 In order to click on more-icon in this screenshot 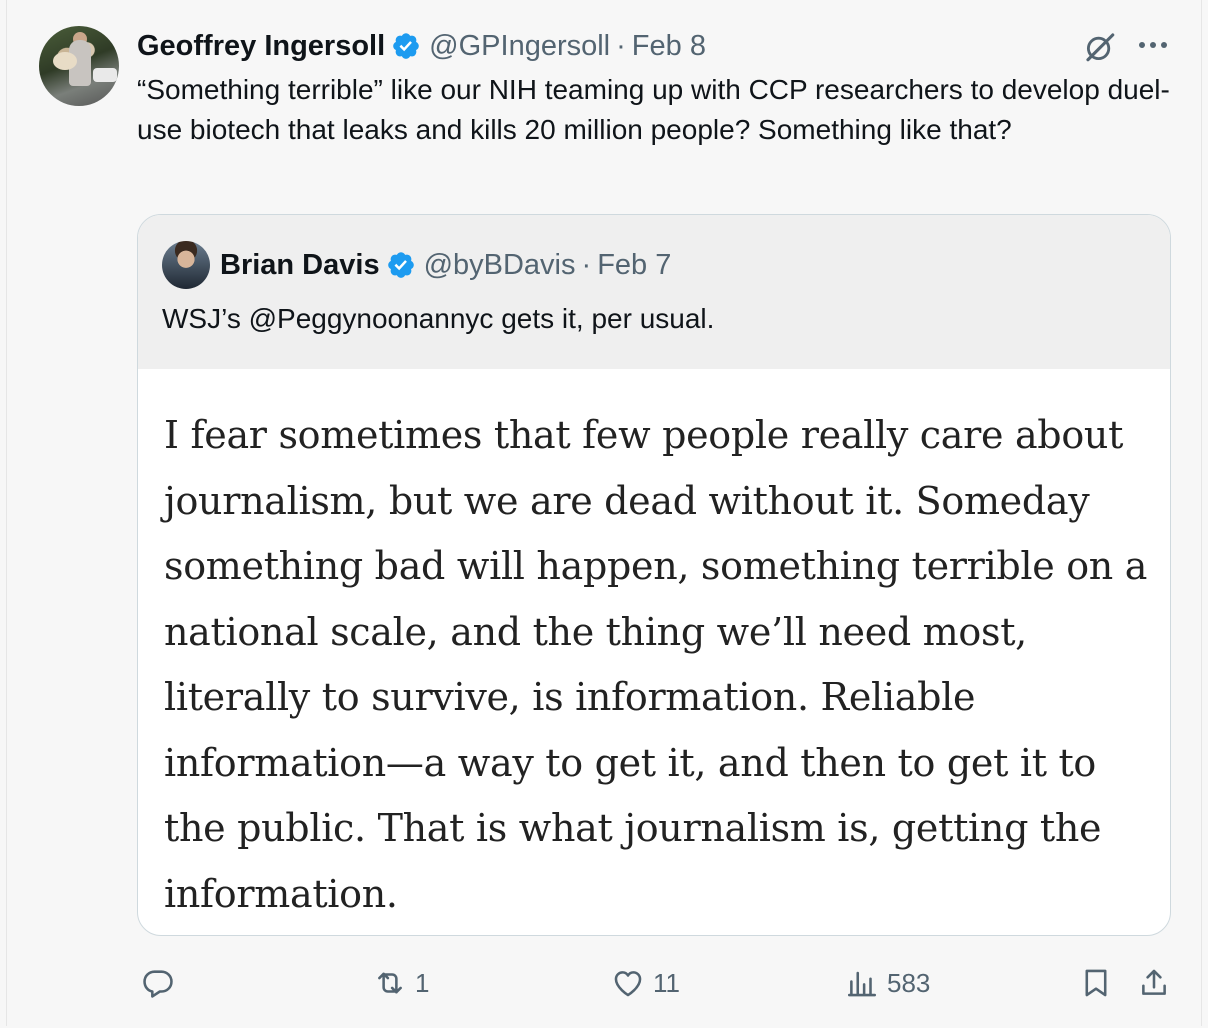, I will do `click(1155, 47)`.